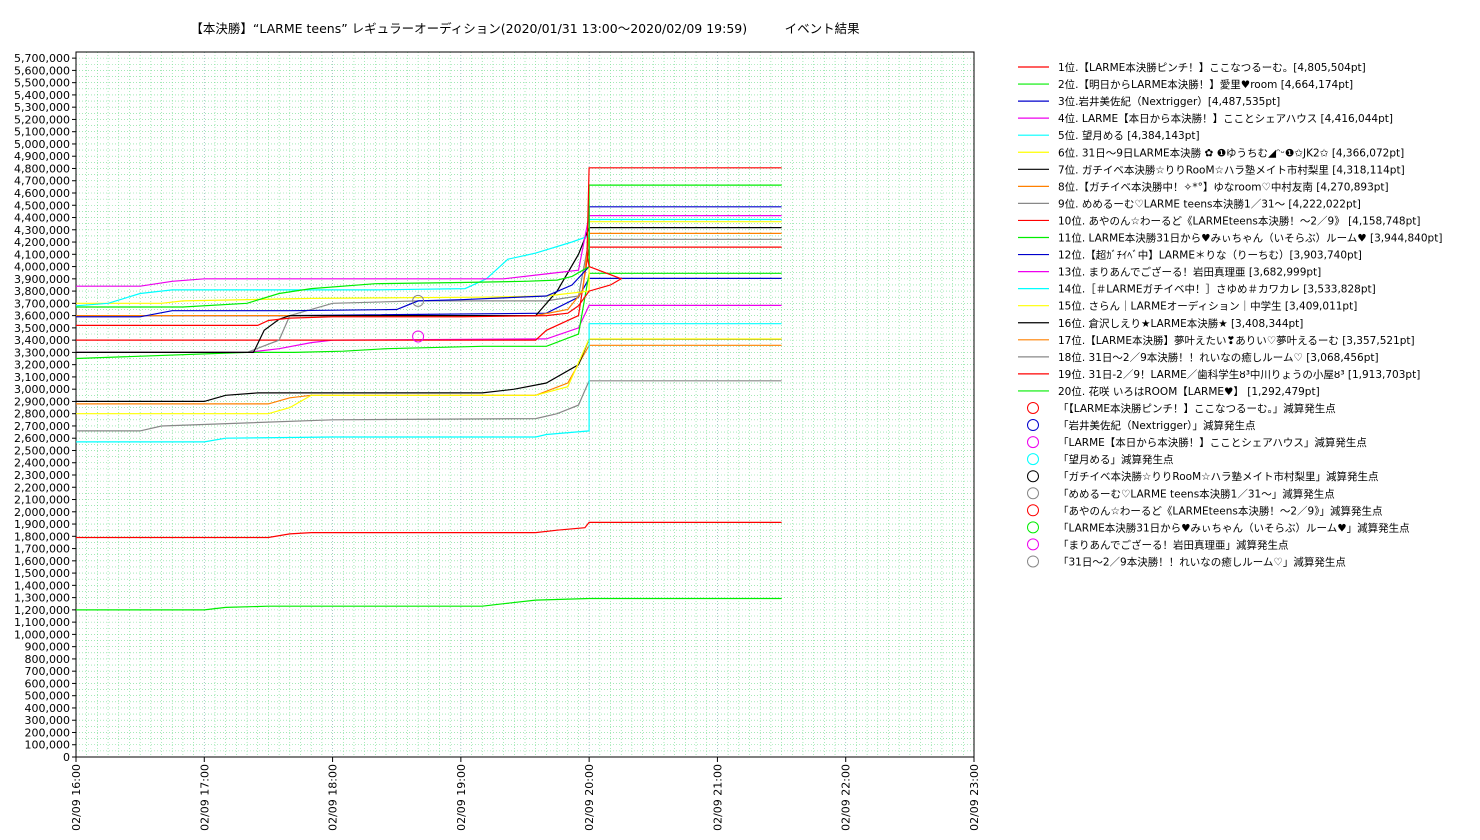 Image resolution: width=1480 pixels, height=840 pixels. What do you see at coordinates (42, 561) in the screenshot?
I see `y-tick-label: 1,600,000` at bounding box center [42, 561].